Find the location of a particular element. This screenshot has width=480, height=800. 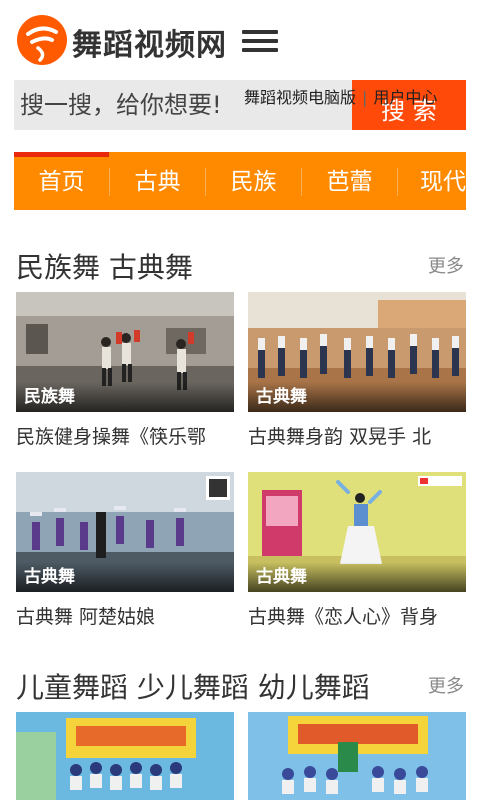

user-center-link: 用户中心 is located at coordinates (405, 97).